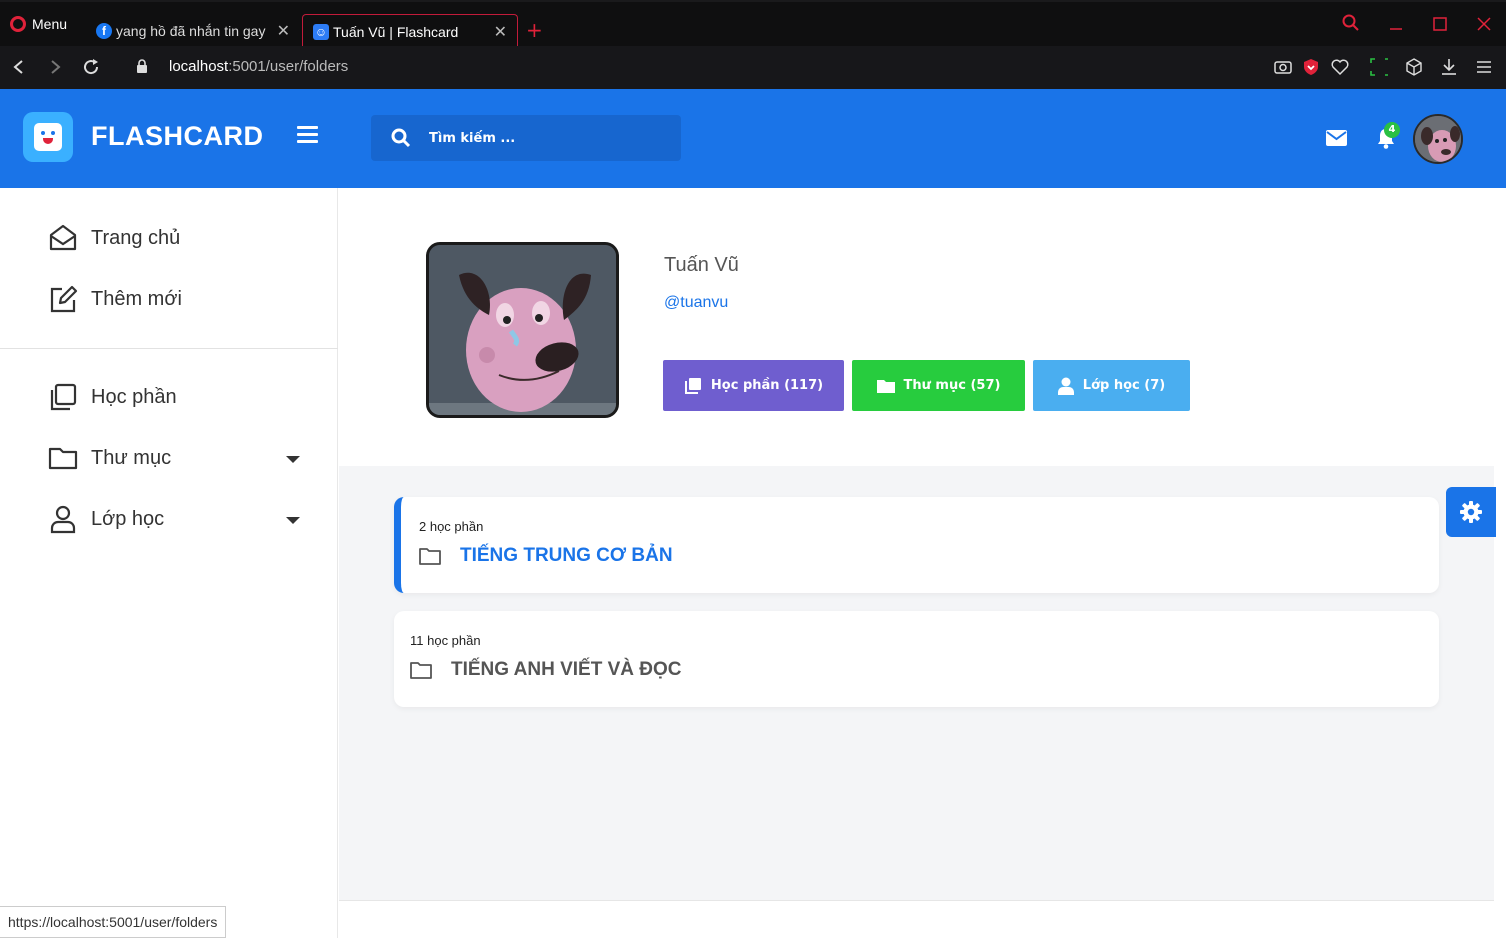 The image size is (1506, 938). I want to click on reload-icon, so click(91, 67).